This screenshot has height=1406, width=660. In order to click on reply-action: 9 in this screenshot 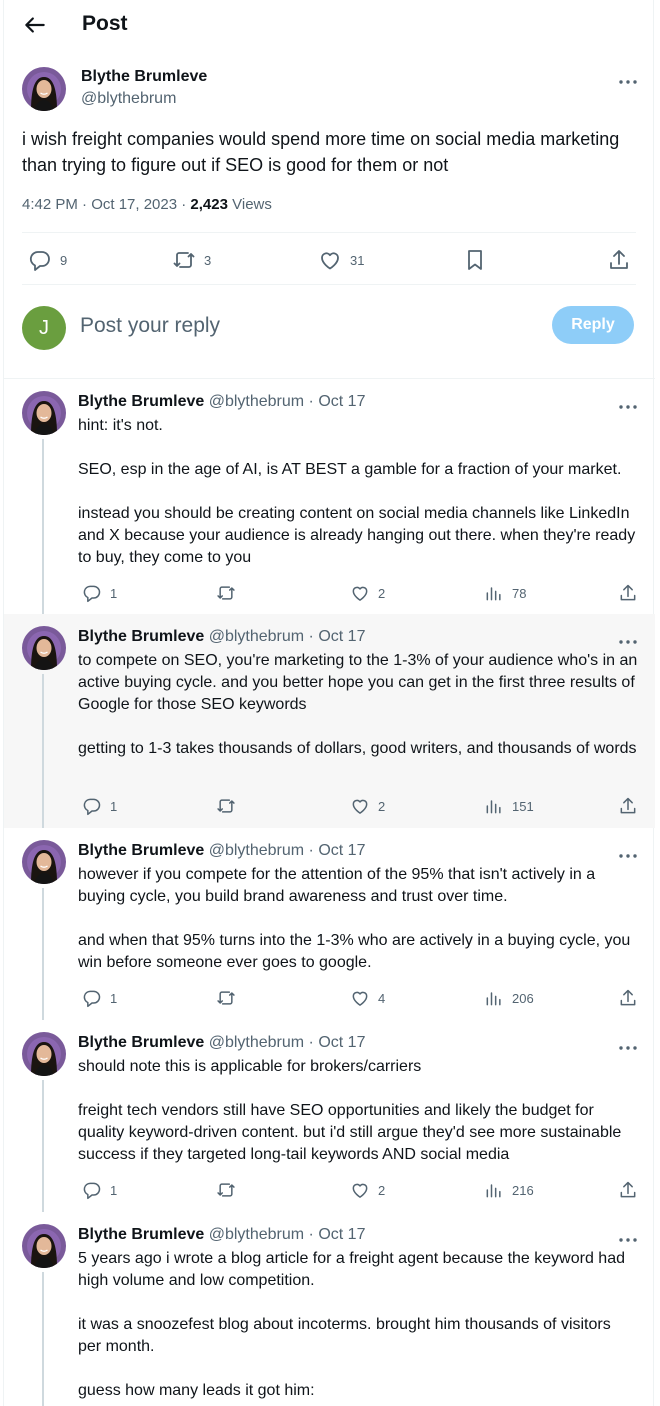, I will do `click(47, 260)`.